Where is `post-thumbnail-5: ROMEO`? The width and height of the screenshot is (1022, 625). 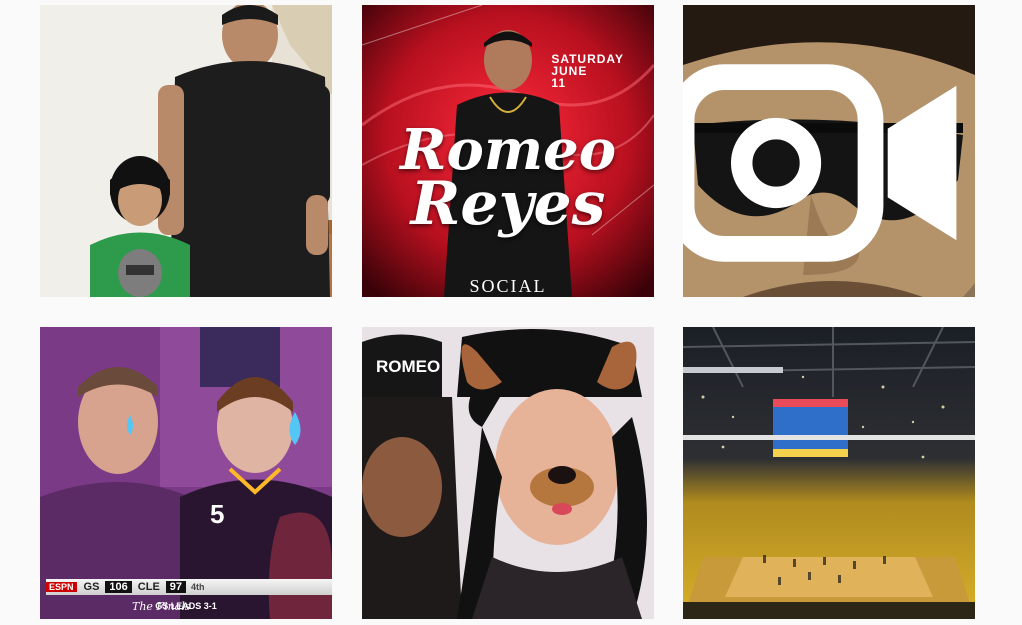
post-thumbnail-5: ROMEO is located at coordinates (508, 473).